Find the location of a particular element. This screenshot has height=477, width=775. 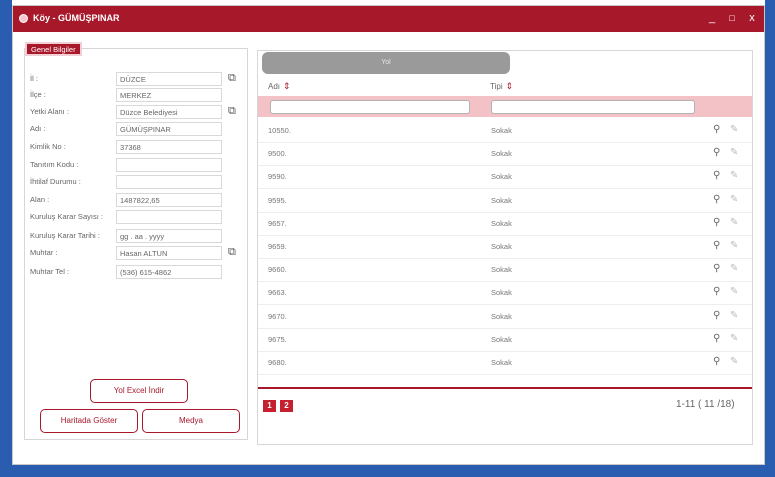

road-excel-download-button: Yol Excel İndir is located at coordinates (139, 391).